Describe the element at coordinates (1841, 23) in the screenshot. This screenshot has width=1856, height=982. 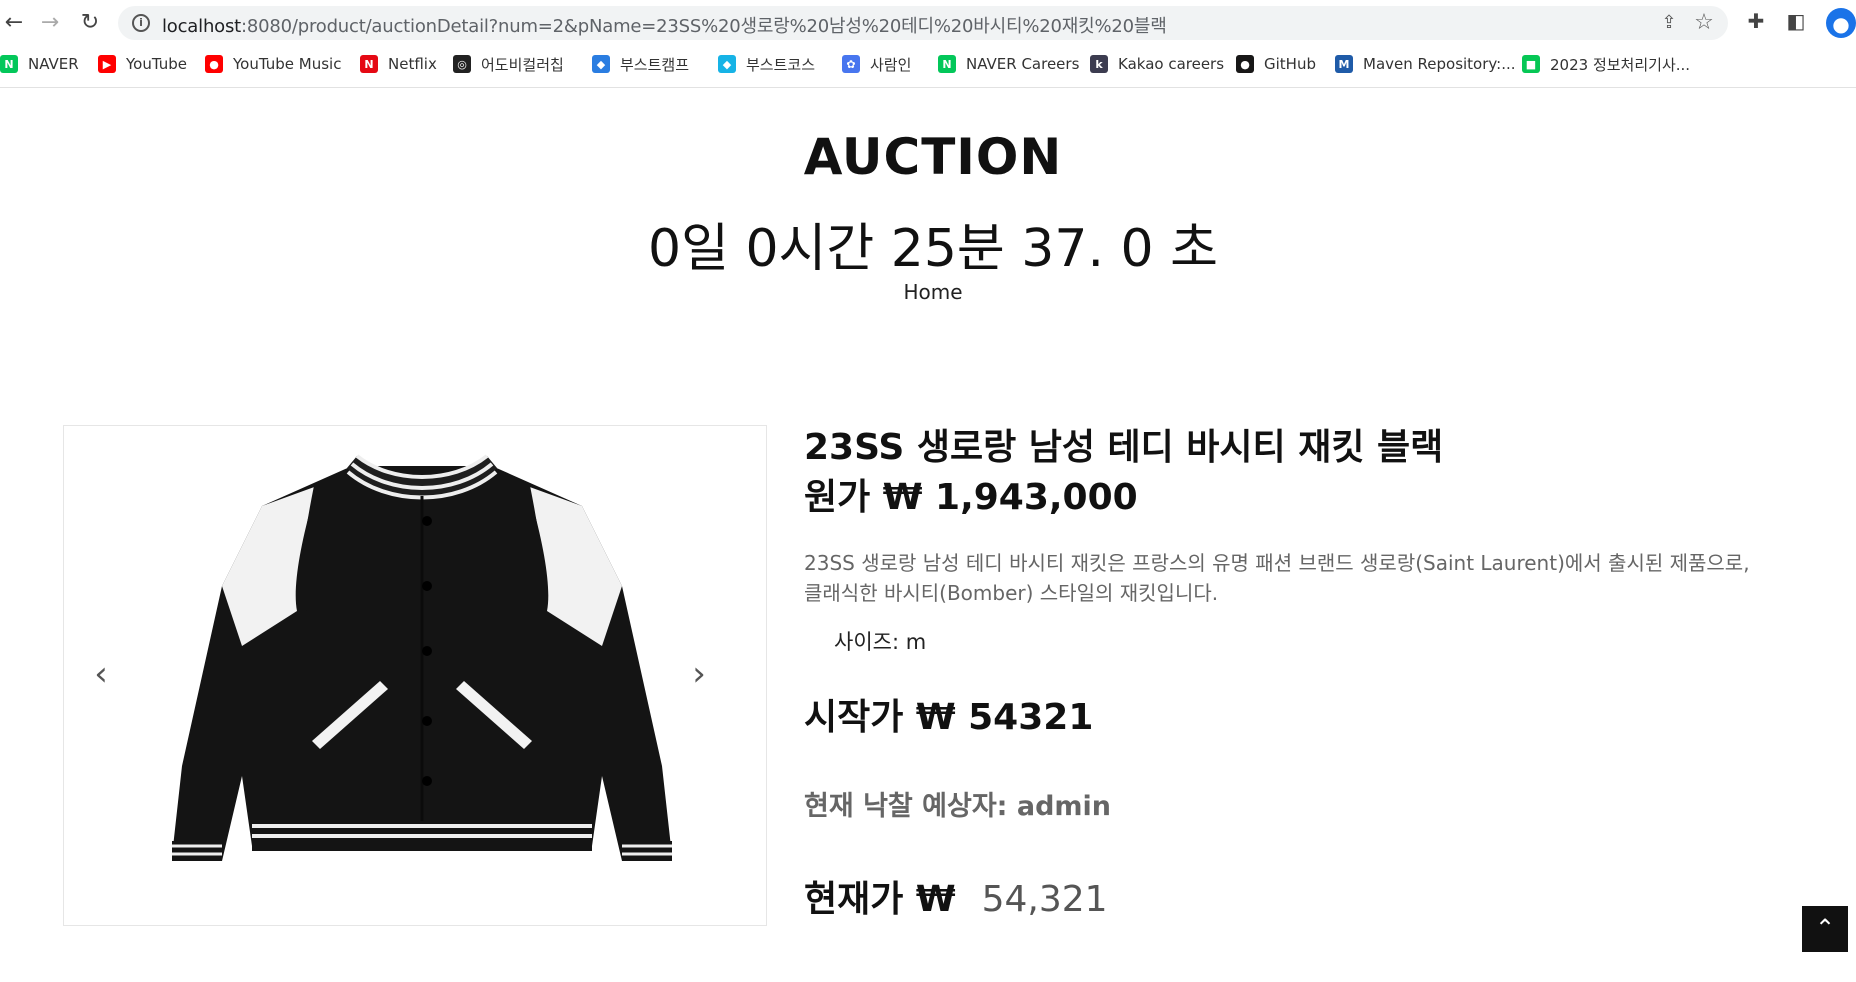
I see `profile-avatar-icon: ●` at that location.